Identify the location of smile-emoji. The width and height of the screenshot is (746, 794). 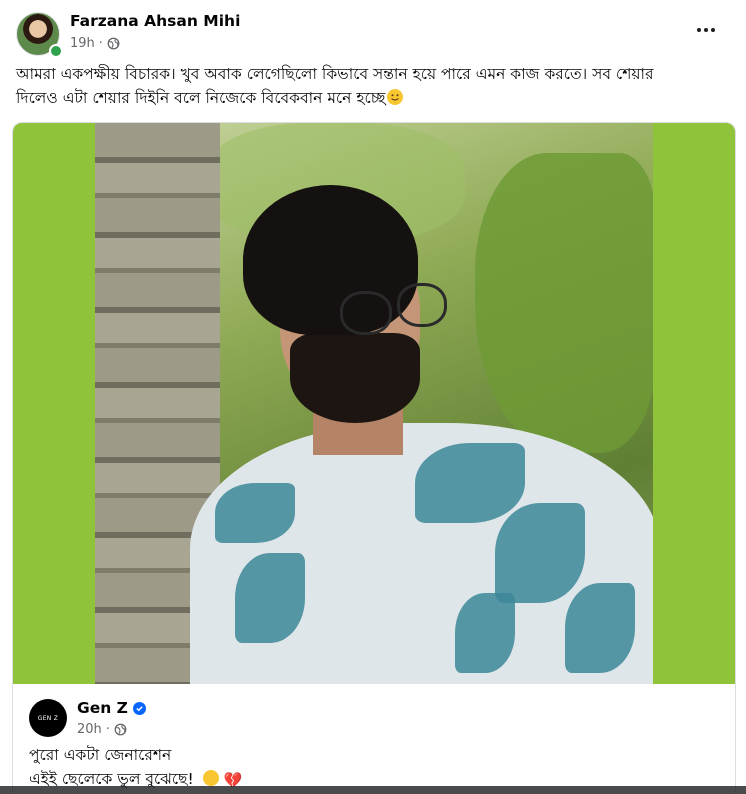
(395, 97).